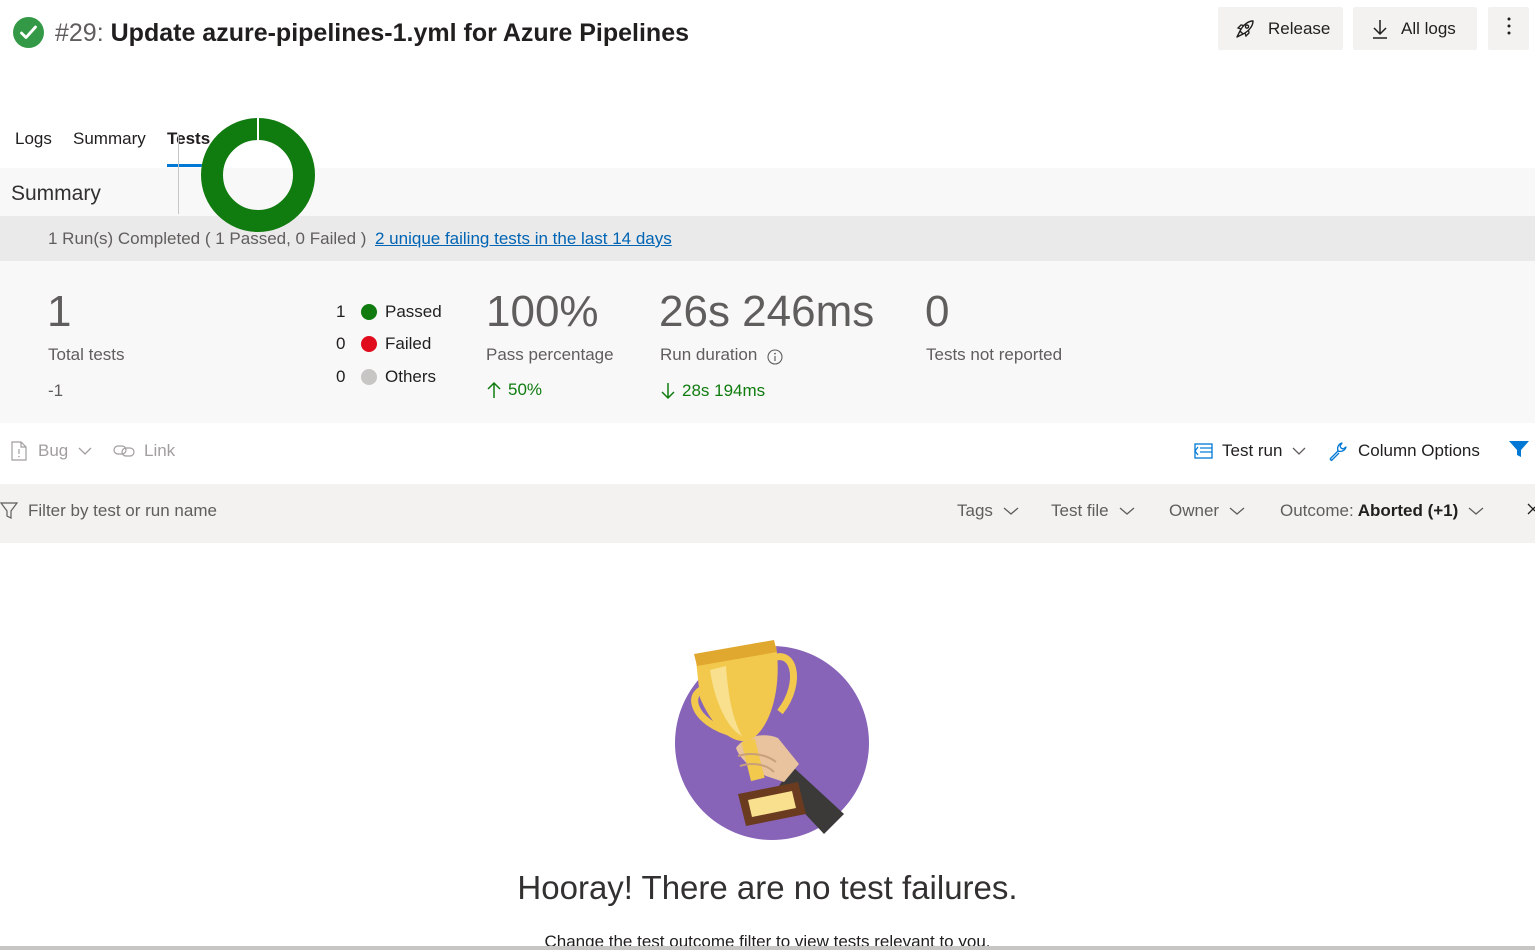 Image resolution: width=1535 pixels, height=950 pixels. I want to click on group-list-icon, so click(1203, 451).